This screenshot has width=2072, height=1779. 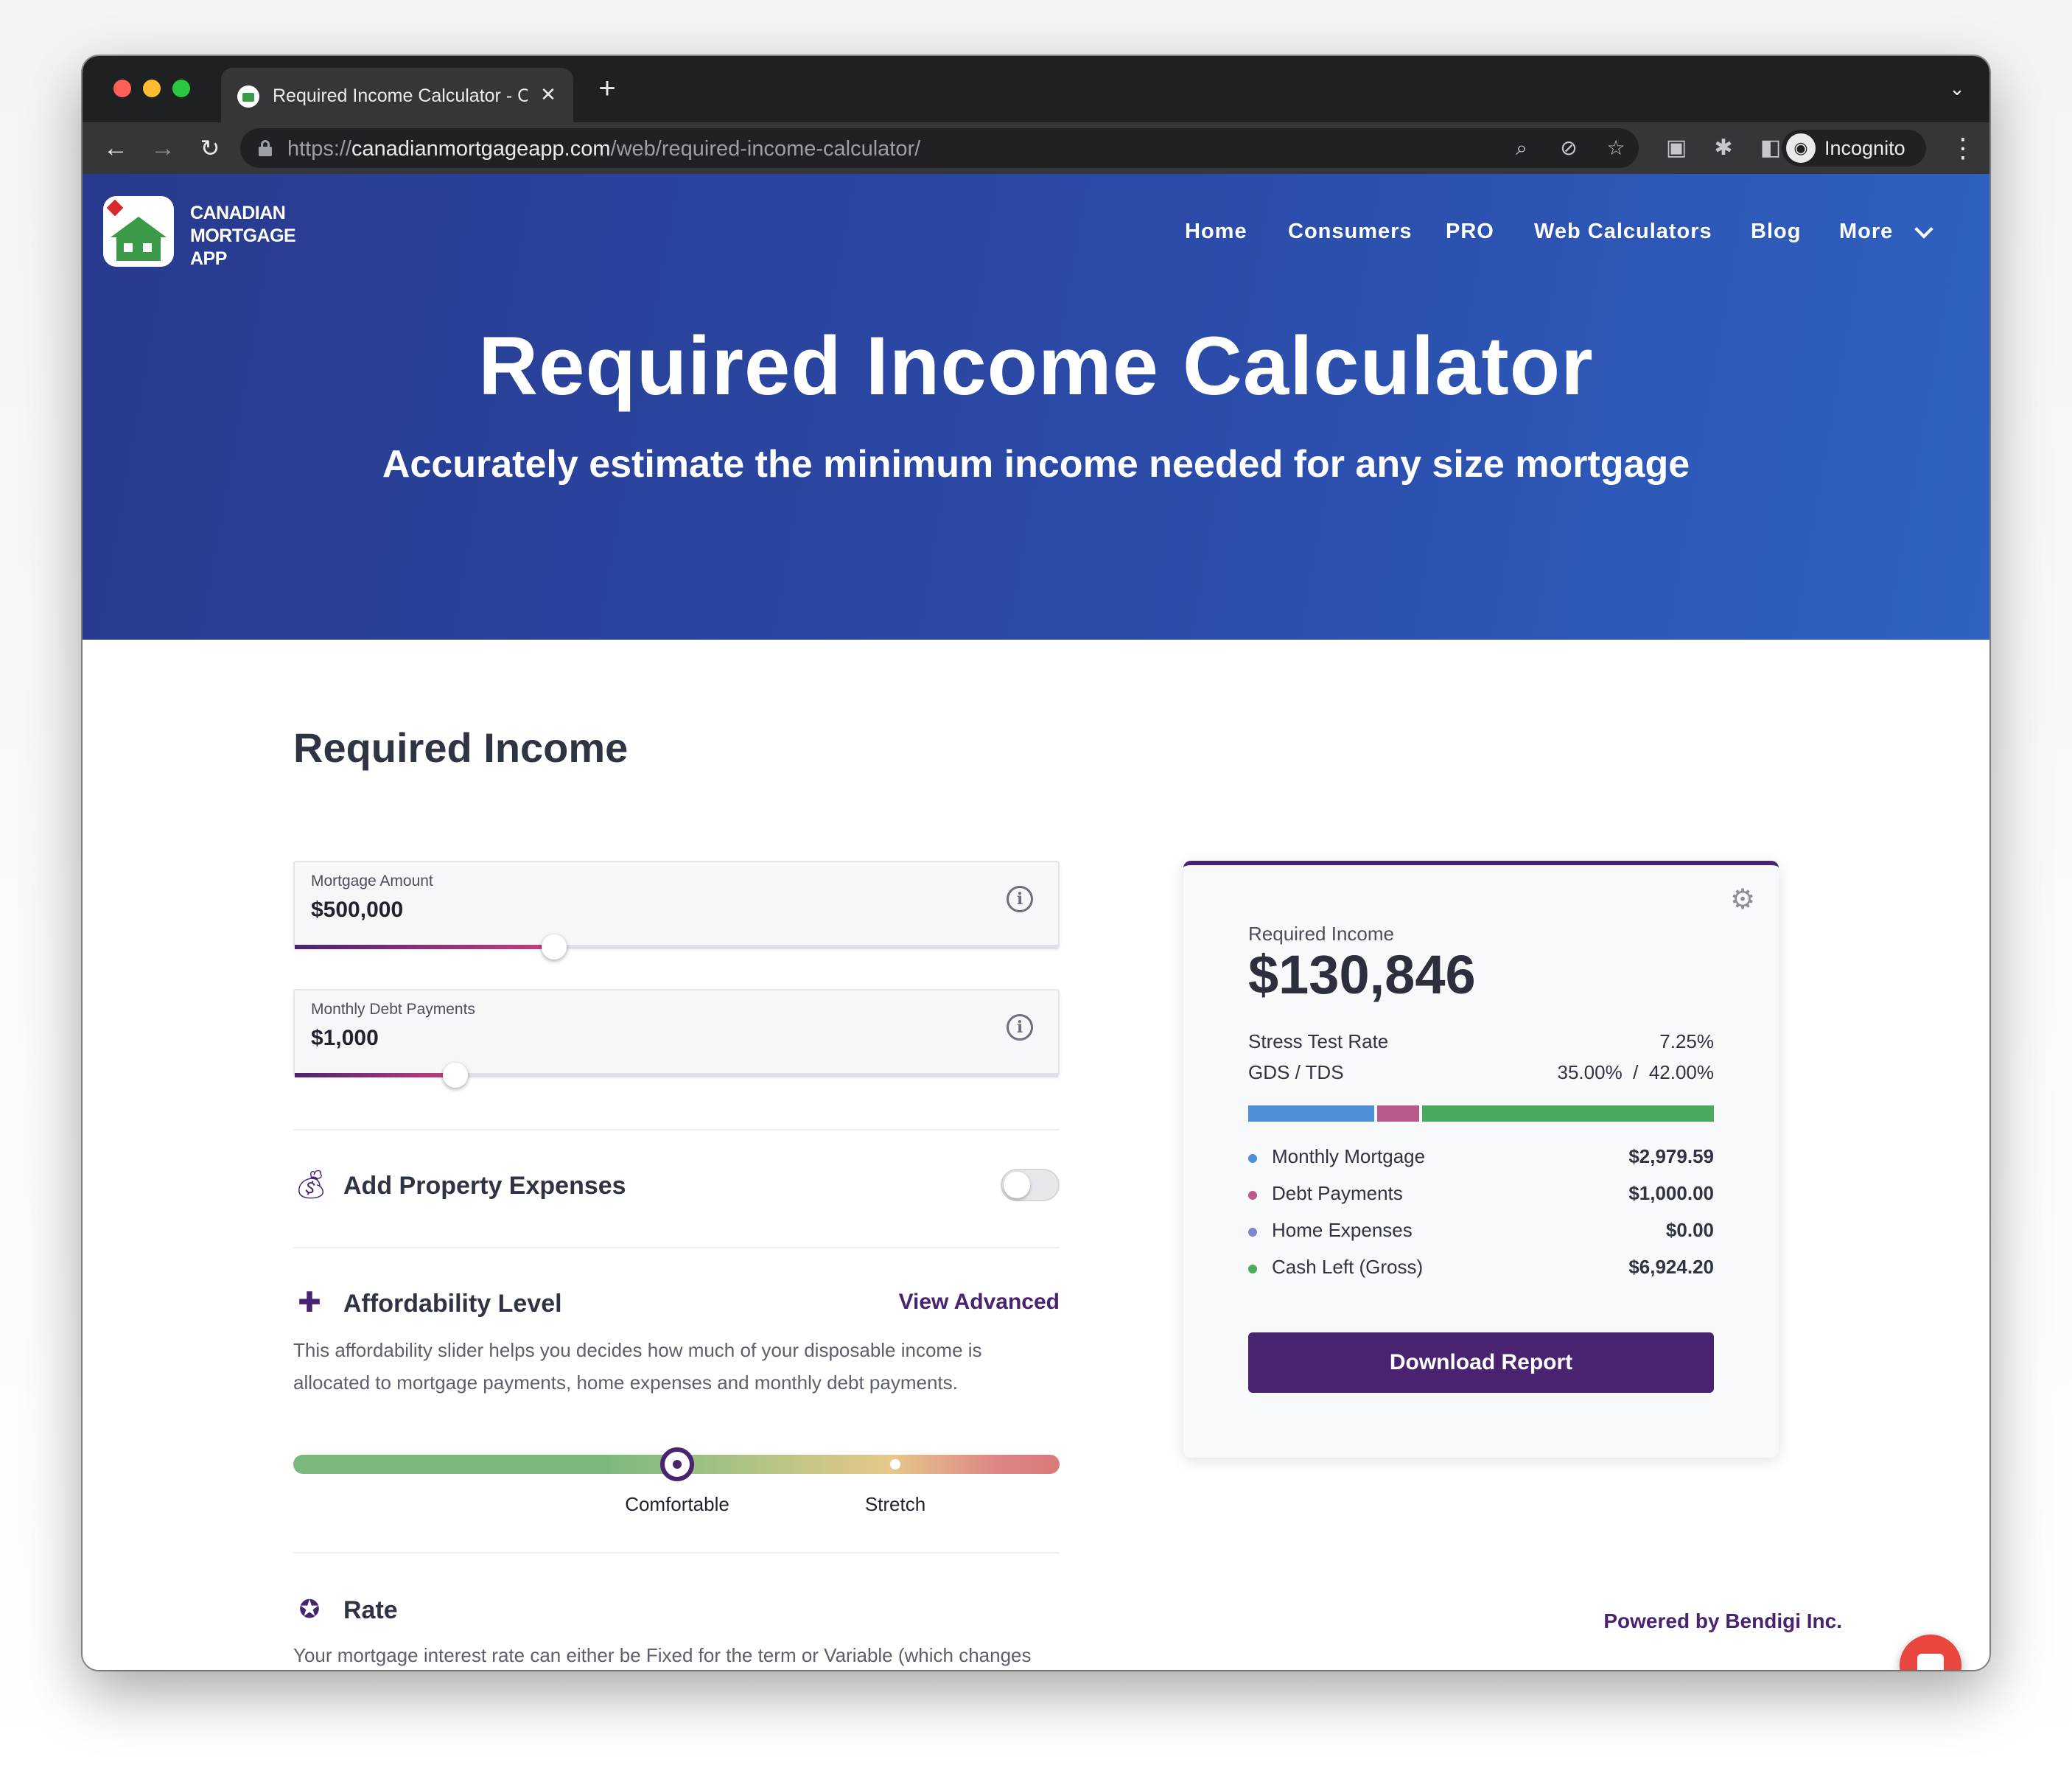 I want to click on legend-label: Home Expenses, so click(x=1342, y=1230).